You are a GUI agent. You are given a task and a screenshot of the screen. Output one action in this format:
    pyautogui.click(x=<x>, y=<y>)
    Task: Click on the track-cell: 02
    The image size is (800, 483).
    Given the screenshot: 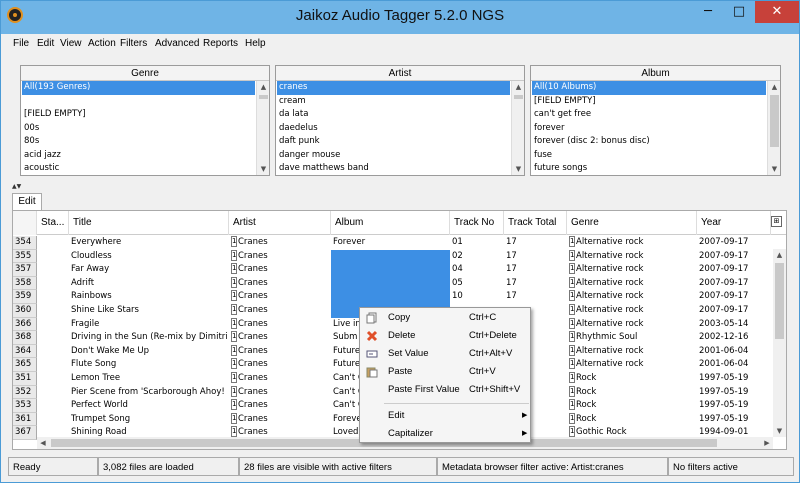 What is the action you would take?
    pyautogui.click(x=477, y=257)
    